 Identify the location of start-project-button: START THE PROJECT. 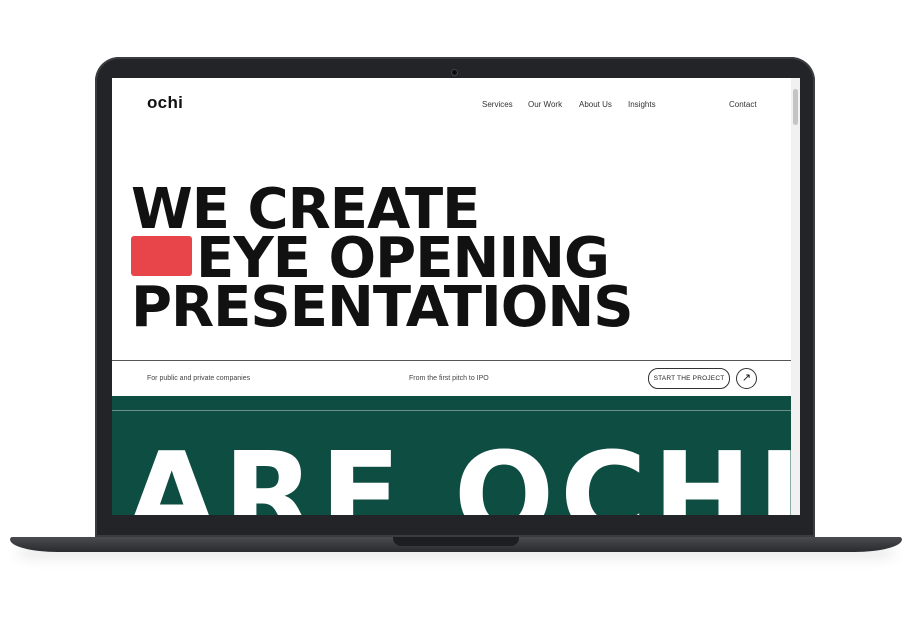
(689, 378).